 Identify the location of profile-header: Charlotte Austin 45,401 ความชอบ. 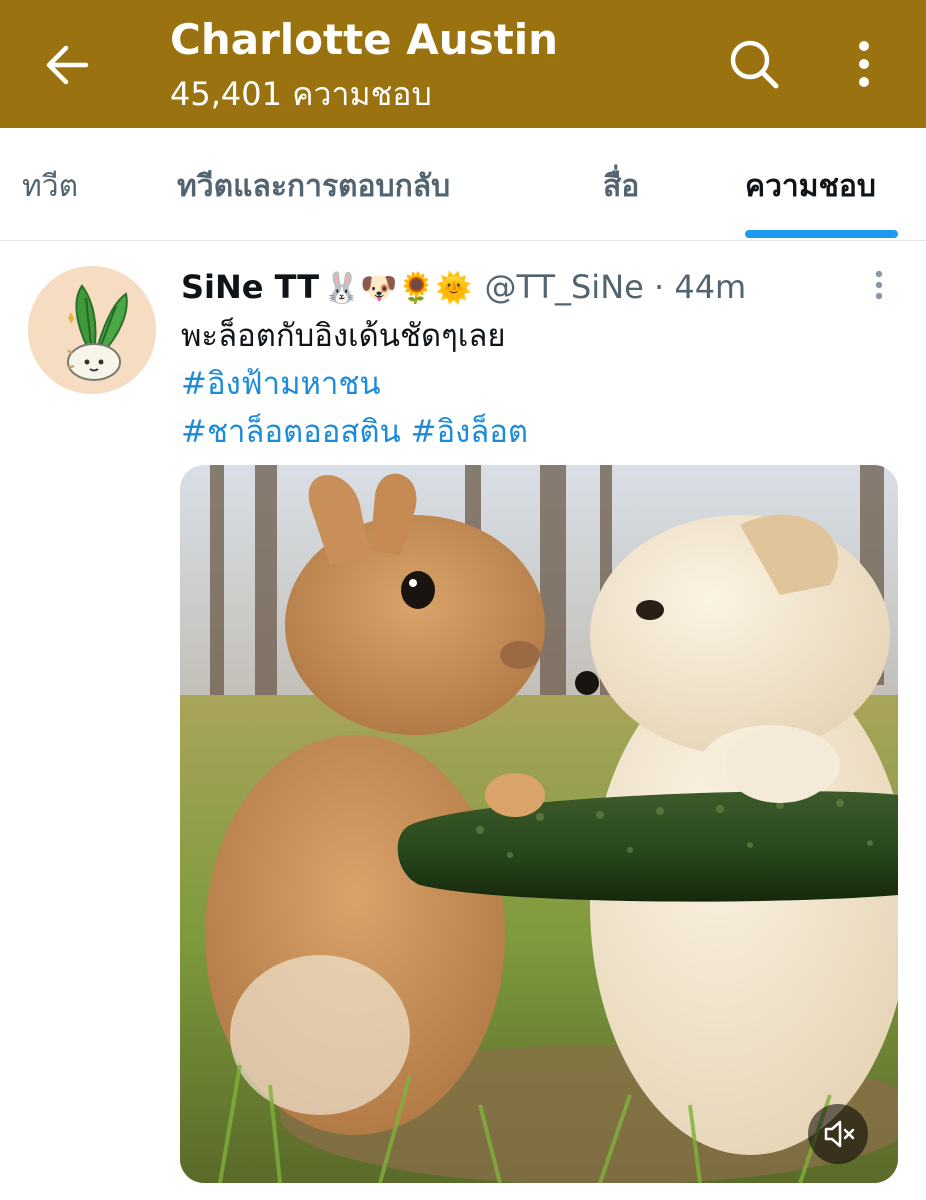
(463, 64).